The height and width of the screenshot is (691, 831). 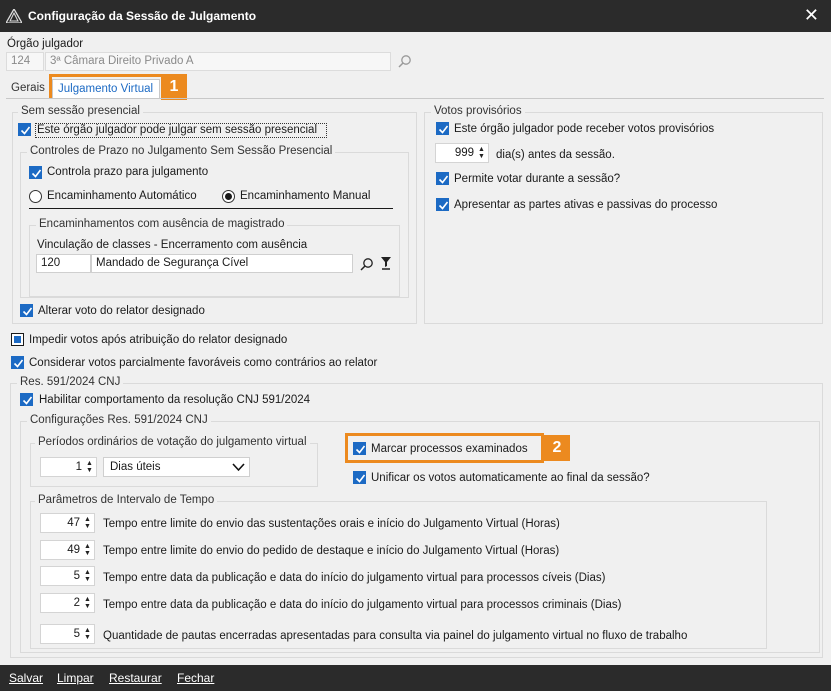 What do you see at coordinates (70, 382) in the screenshot?
I see `group-title-res591: Res. 591/2024 CNJ` at bounding box center [70, 382].